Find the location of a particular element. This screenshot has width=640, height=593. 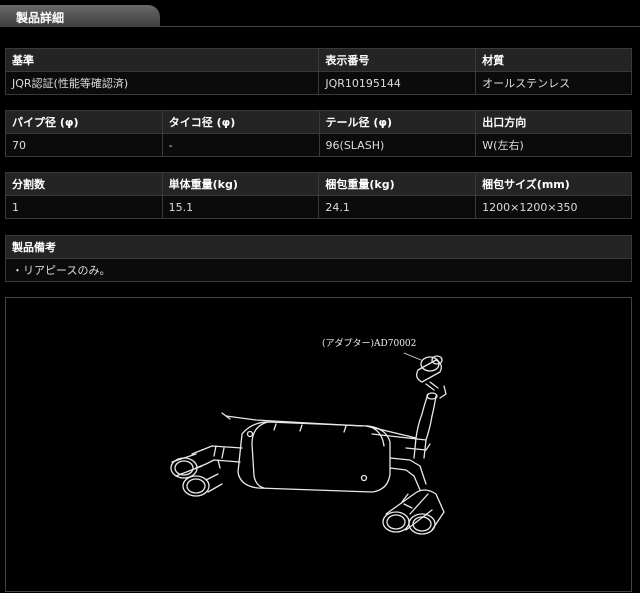

header-silencer-diameter: タイコ径 (φ) is located at coordinates (240, 122).